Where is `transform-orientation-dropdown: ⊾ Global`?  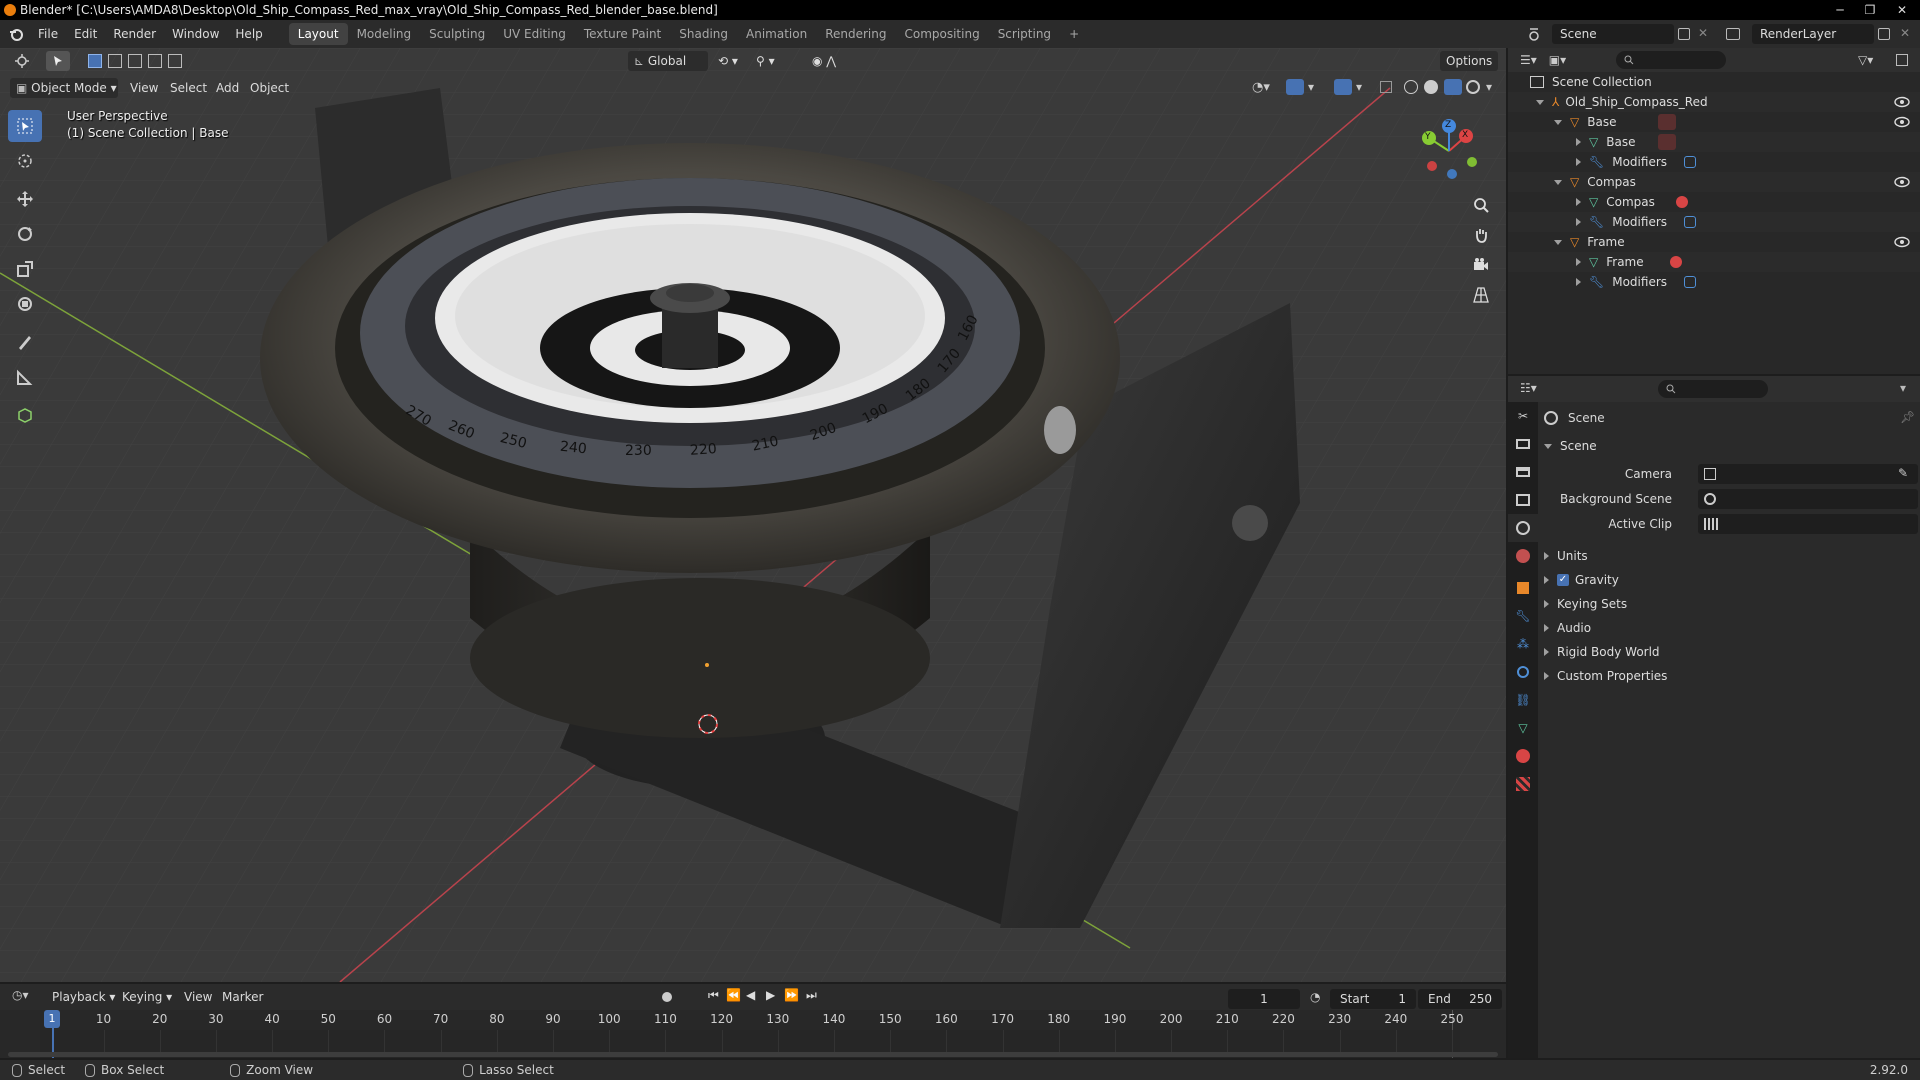 transform-orientation-dropdown: ⊾ Global is located at coordinates (668, 61).